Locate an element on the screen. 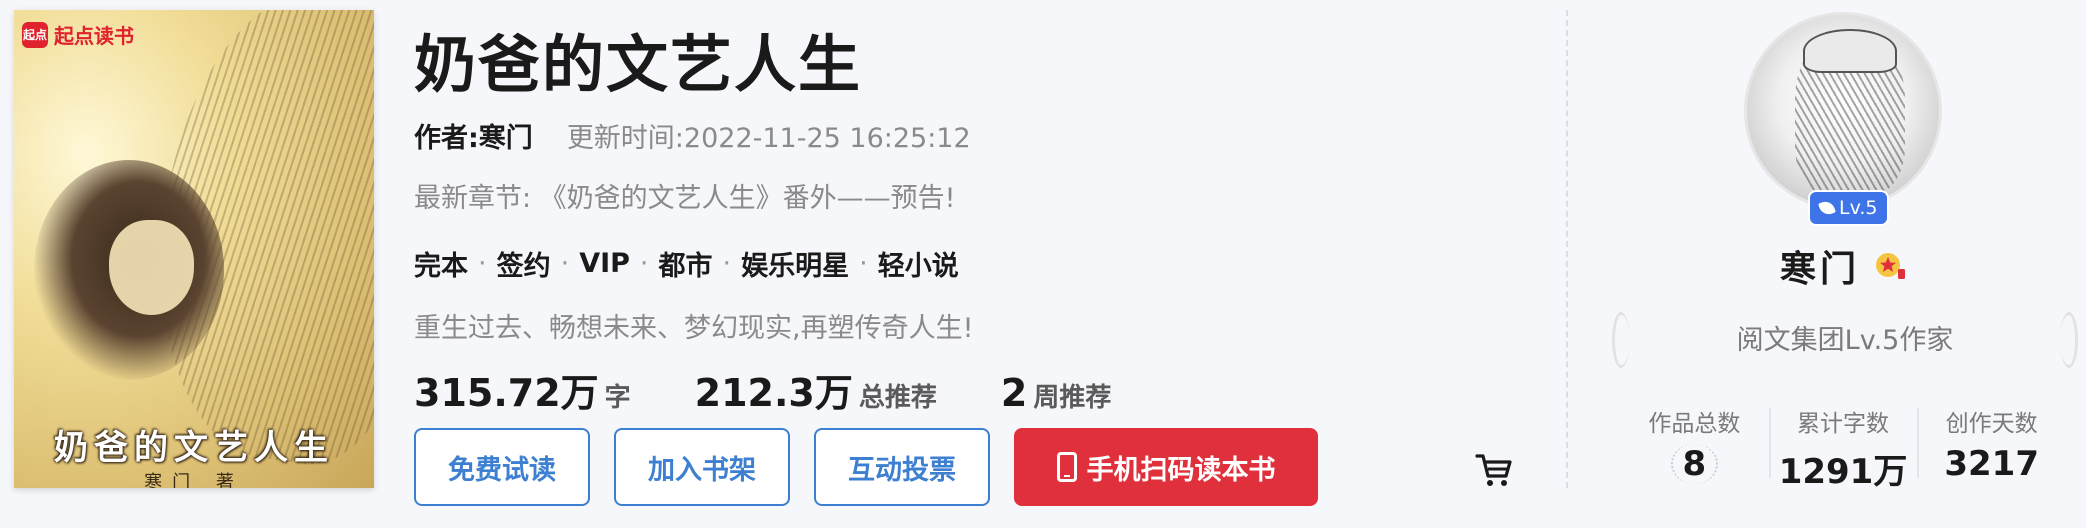 The image size is (2086, 528). latest-chapter-link: 最新章节: 《奶爸的文艺人生》番外——预告! is located at coordinates (685, 195).